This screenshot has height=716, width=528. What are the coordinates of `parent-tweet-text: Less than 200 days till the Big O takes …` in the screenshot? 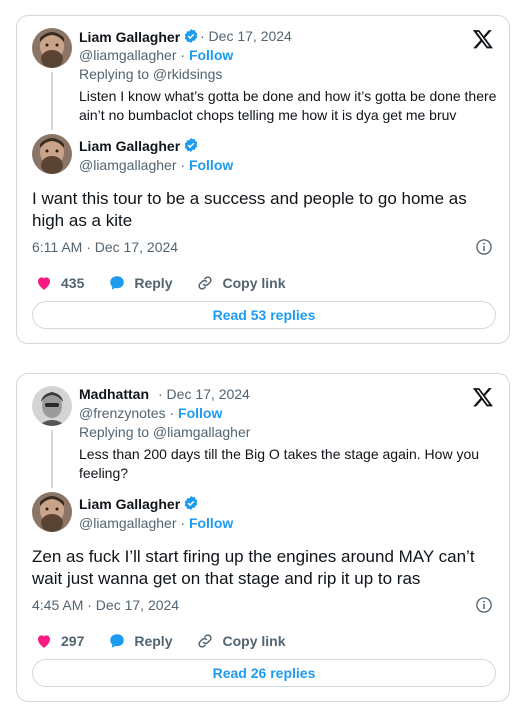 It's located at (279, 463).